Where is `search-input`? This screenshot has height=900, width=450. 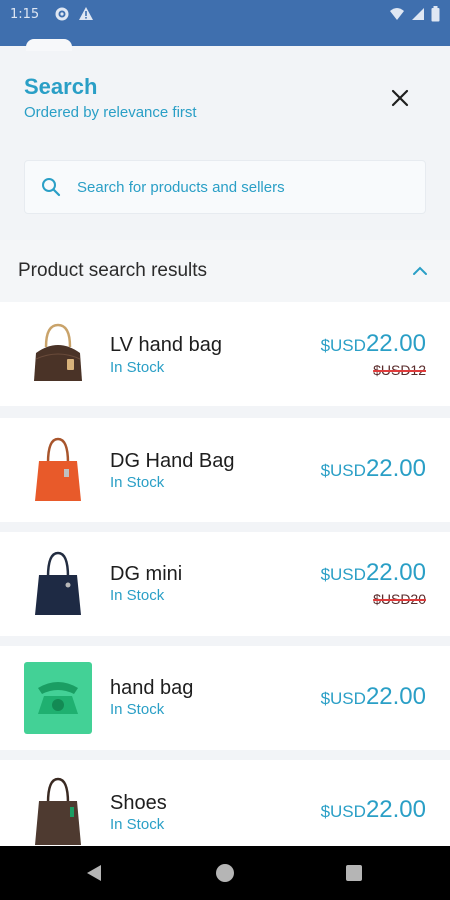 search-input is located at coordinates (247, 187).